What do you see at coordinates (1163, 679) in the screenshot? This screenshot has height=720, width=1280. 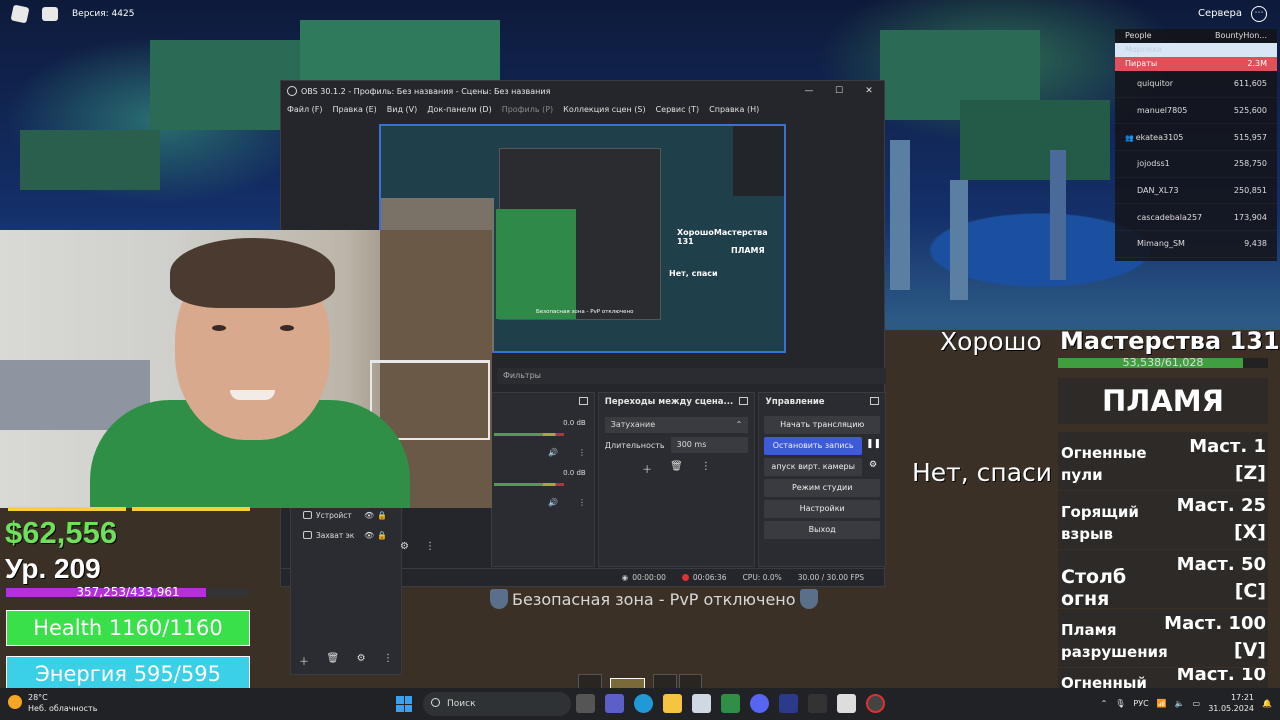 I see `skill-item: Огненный Маст. 10` at bounding box center [1163, 679].